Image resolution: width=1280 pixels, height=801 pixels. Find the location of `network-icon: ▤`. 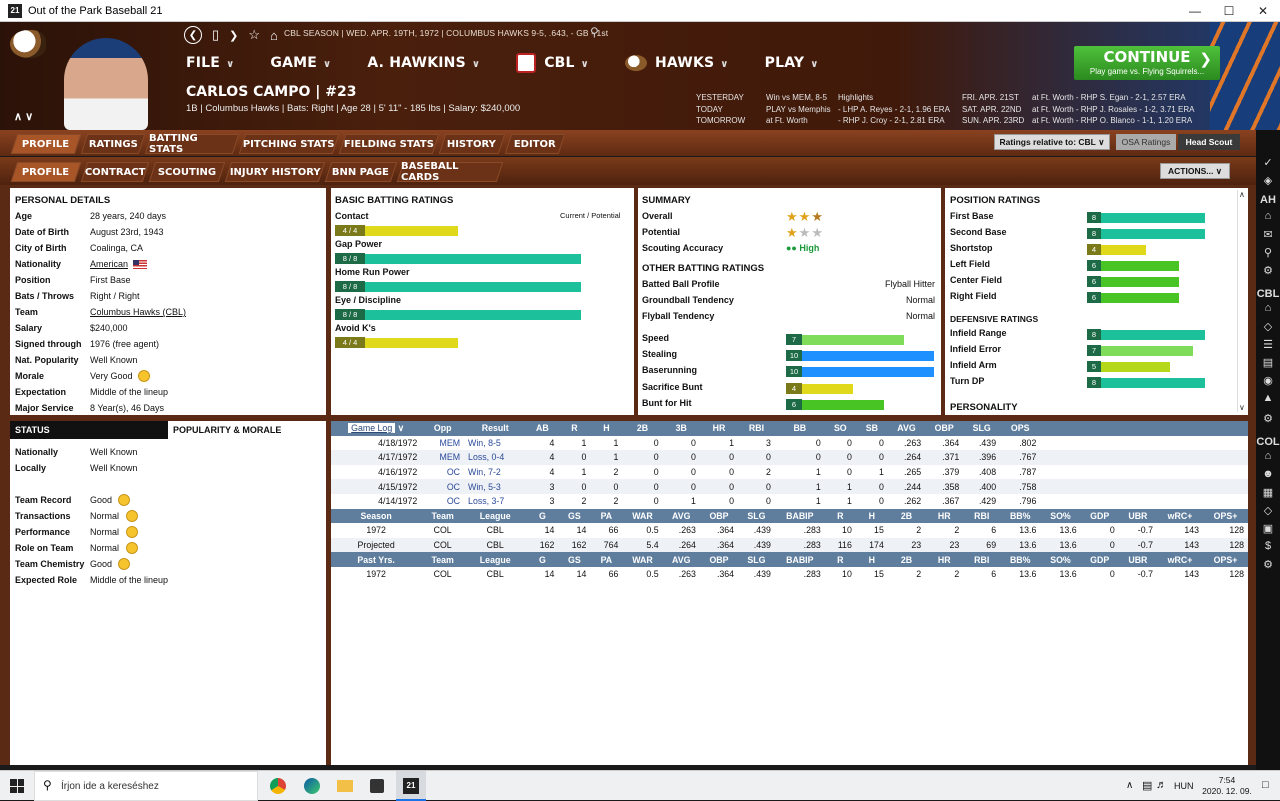

network-icon: ▤ is located at coordinates (1147, 785).